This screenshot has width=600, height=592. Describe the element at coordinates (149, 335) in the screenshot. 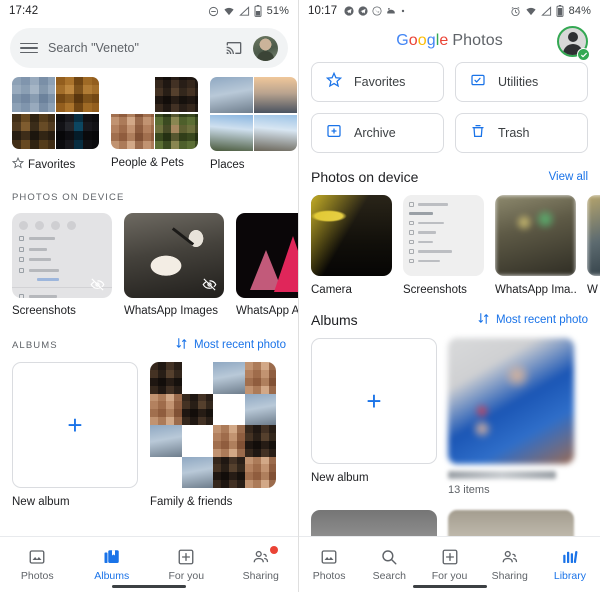

I see `albums-section-header: ALBUMS Most recent photo` at that location.